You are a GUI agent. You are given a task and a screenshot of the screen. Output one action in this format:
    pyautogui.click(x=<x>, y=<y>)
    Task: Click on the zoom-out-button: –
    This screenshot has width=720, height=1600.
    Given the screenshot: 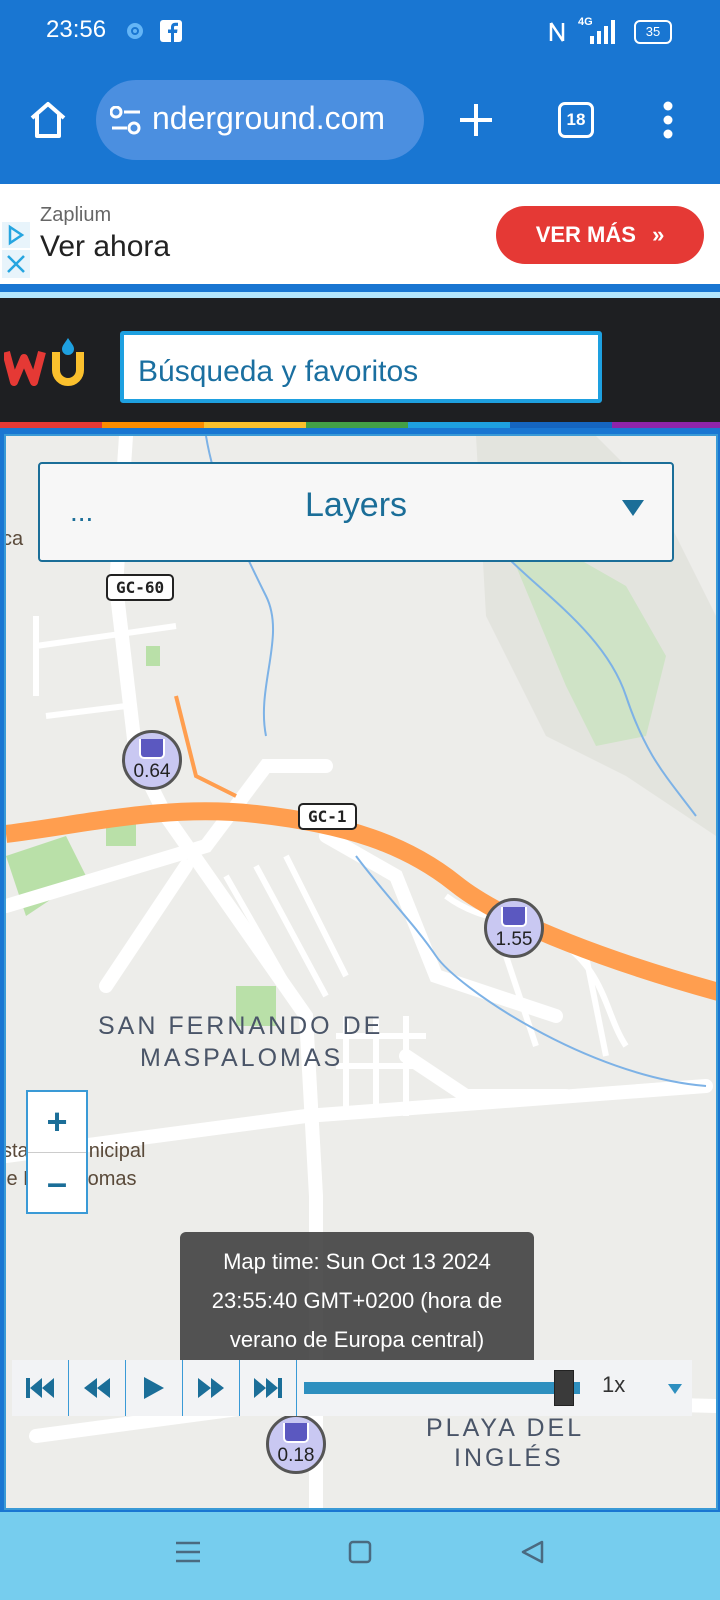 What is the action you would take?
    pyautogui.click(x=57, y=1183)
    